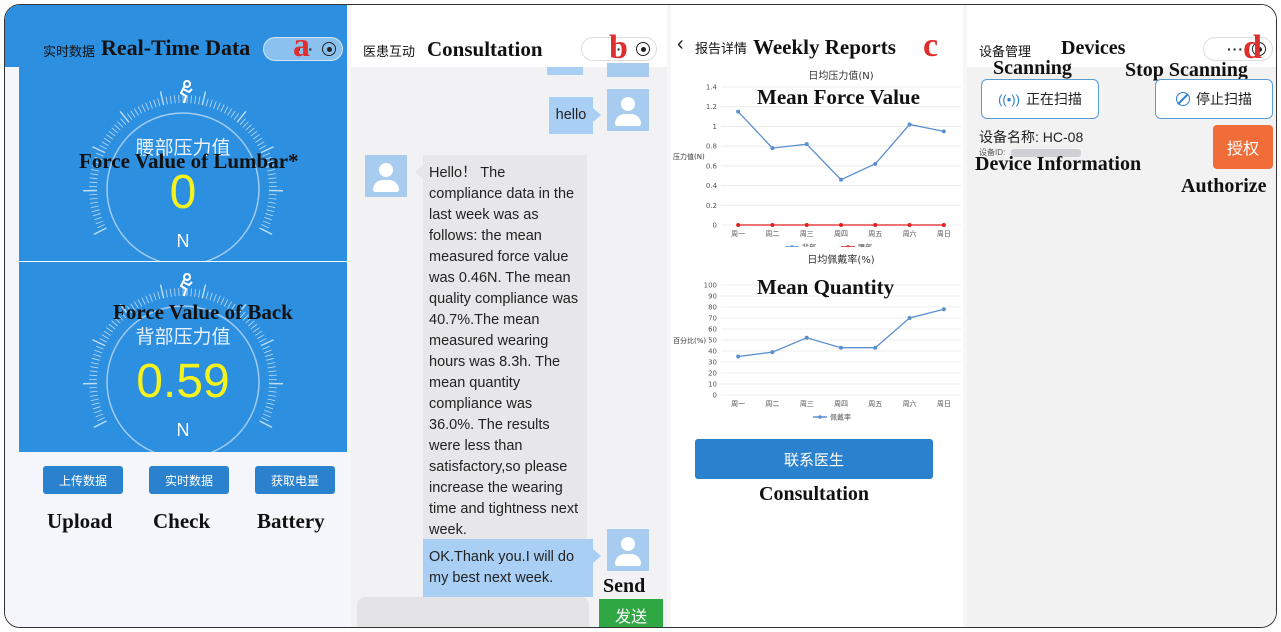 The height and width of the screenshot is (632, 1281). I want to click on authorize-button: 授权, so click(1243, 147).